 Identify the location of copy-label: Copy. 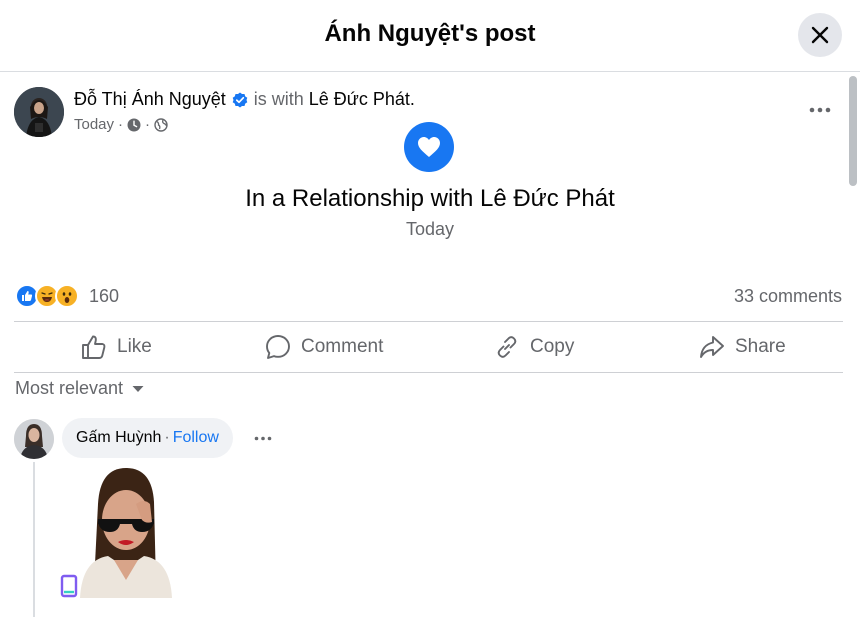
(552, 346).